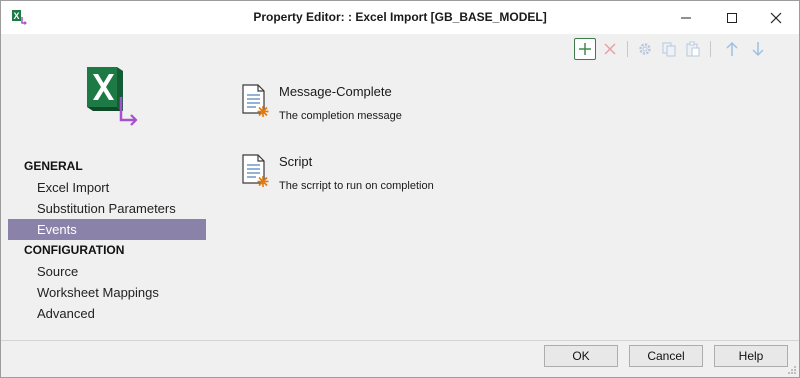  I want to click on minimize-button, so click(686, 17).